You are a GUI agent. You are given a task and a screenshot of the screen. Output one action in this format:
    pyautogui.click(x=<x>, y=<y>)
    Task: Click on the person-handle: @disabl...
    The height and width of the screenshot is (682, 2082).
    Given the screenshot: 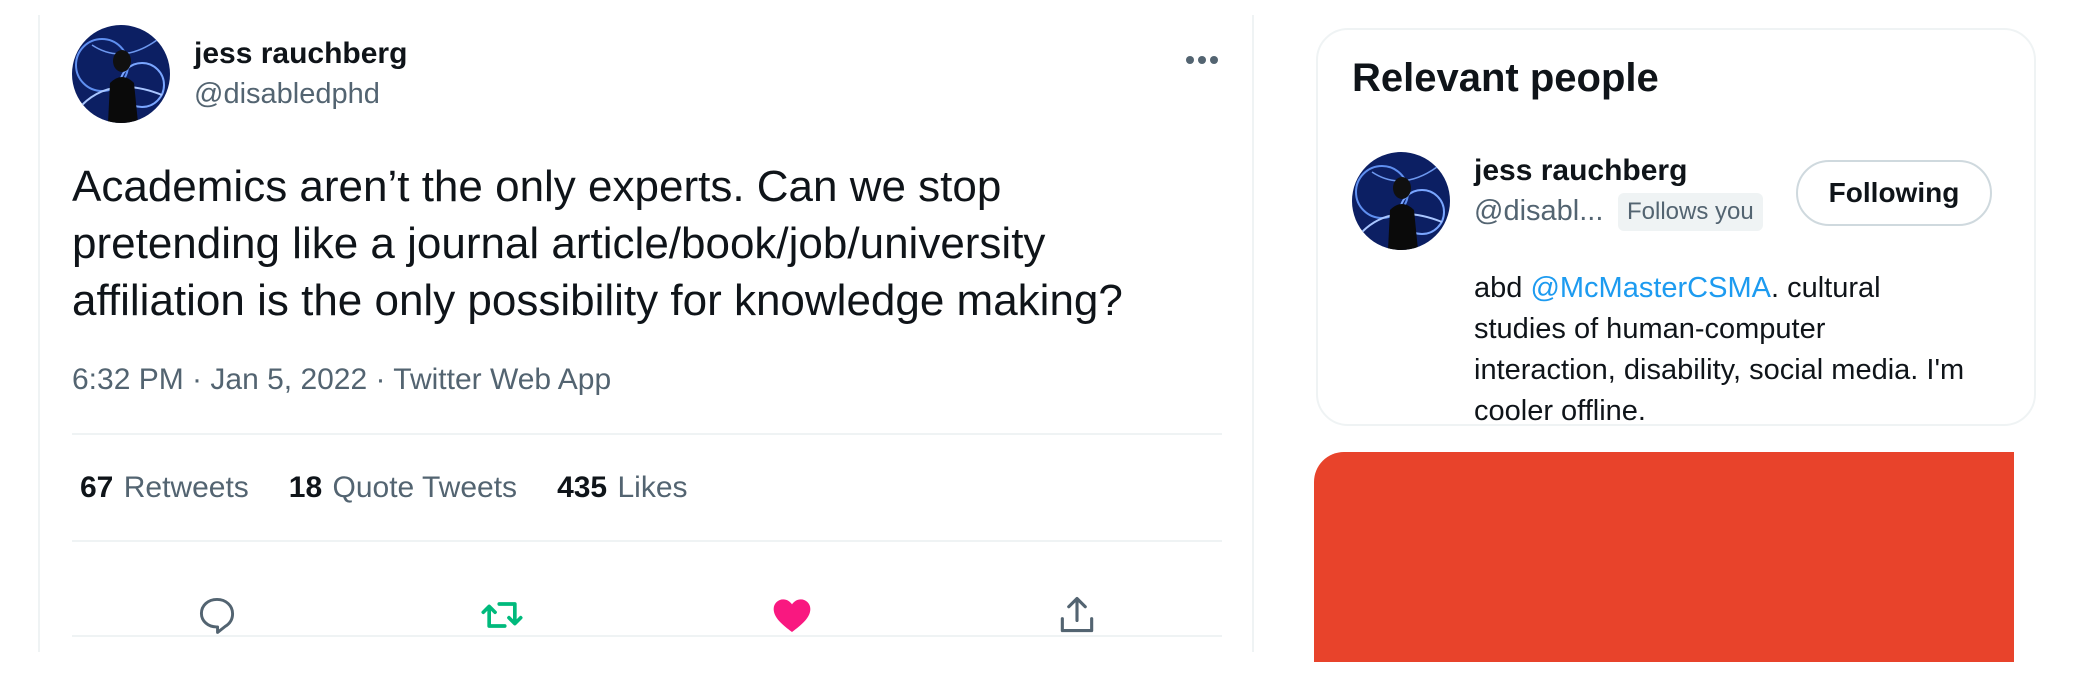 What is the action you would take?
    pyautogui.click(x=1538, y=211)
    